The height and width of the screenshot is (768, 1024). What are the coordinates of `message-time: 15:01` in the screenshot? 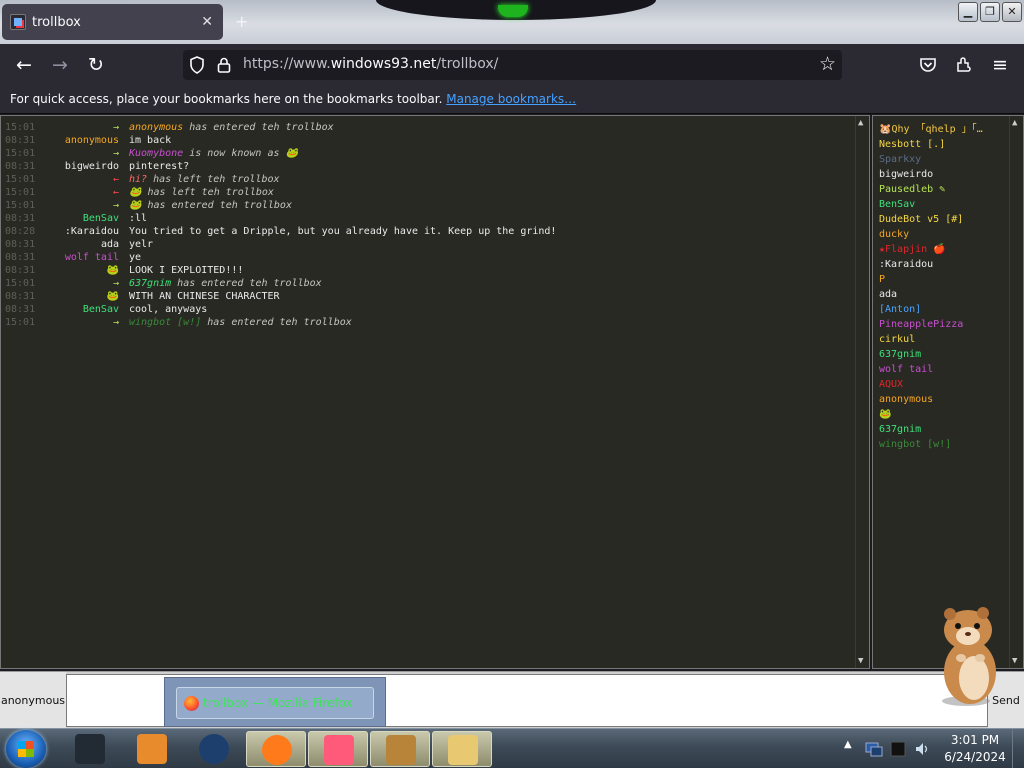 It's located at (20, 179).